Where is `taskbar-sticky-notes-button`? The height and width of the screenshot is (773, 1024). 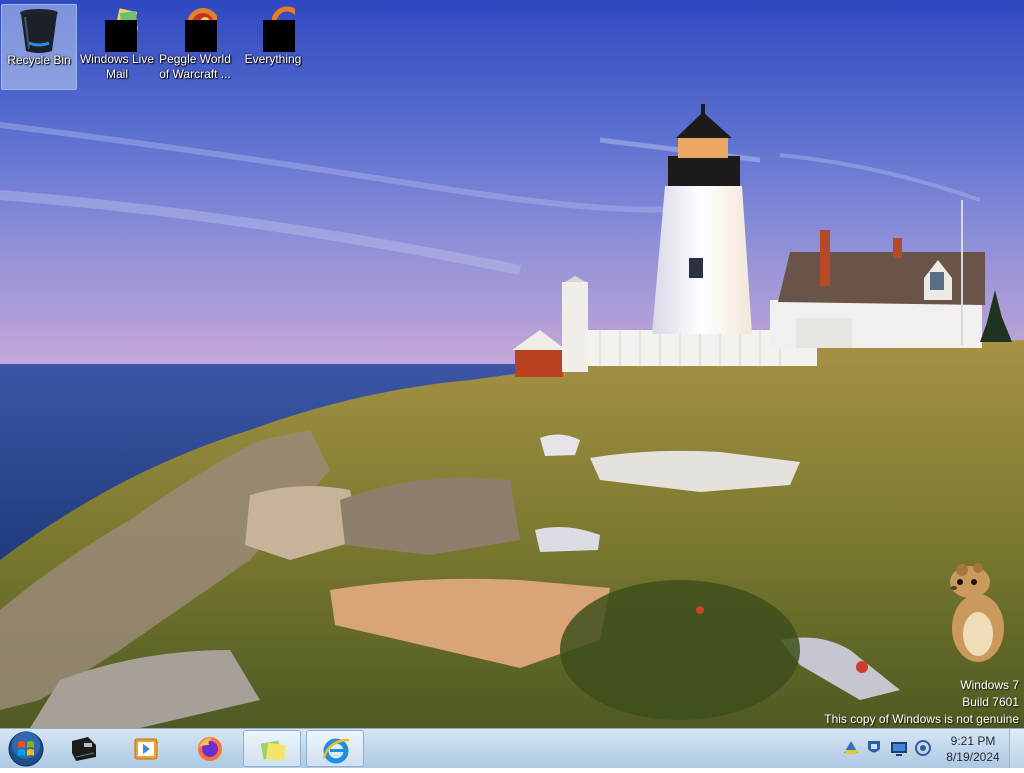 taskbar-sticky-notes-button is located at coordinates (272, 748).